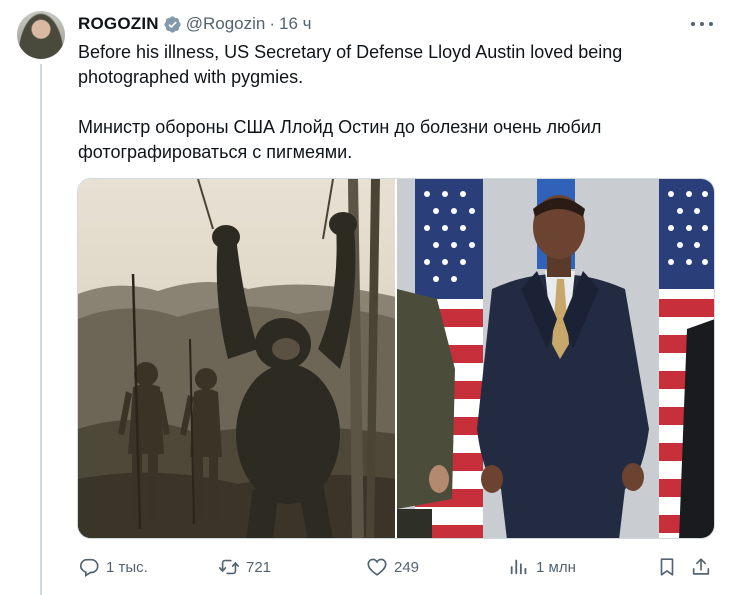  Describe the element at coordinates (172, 24) in the screenshot. I see `verified-badge-icon` at that location.